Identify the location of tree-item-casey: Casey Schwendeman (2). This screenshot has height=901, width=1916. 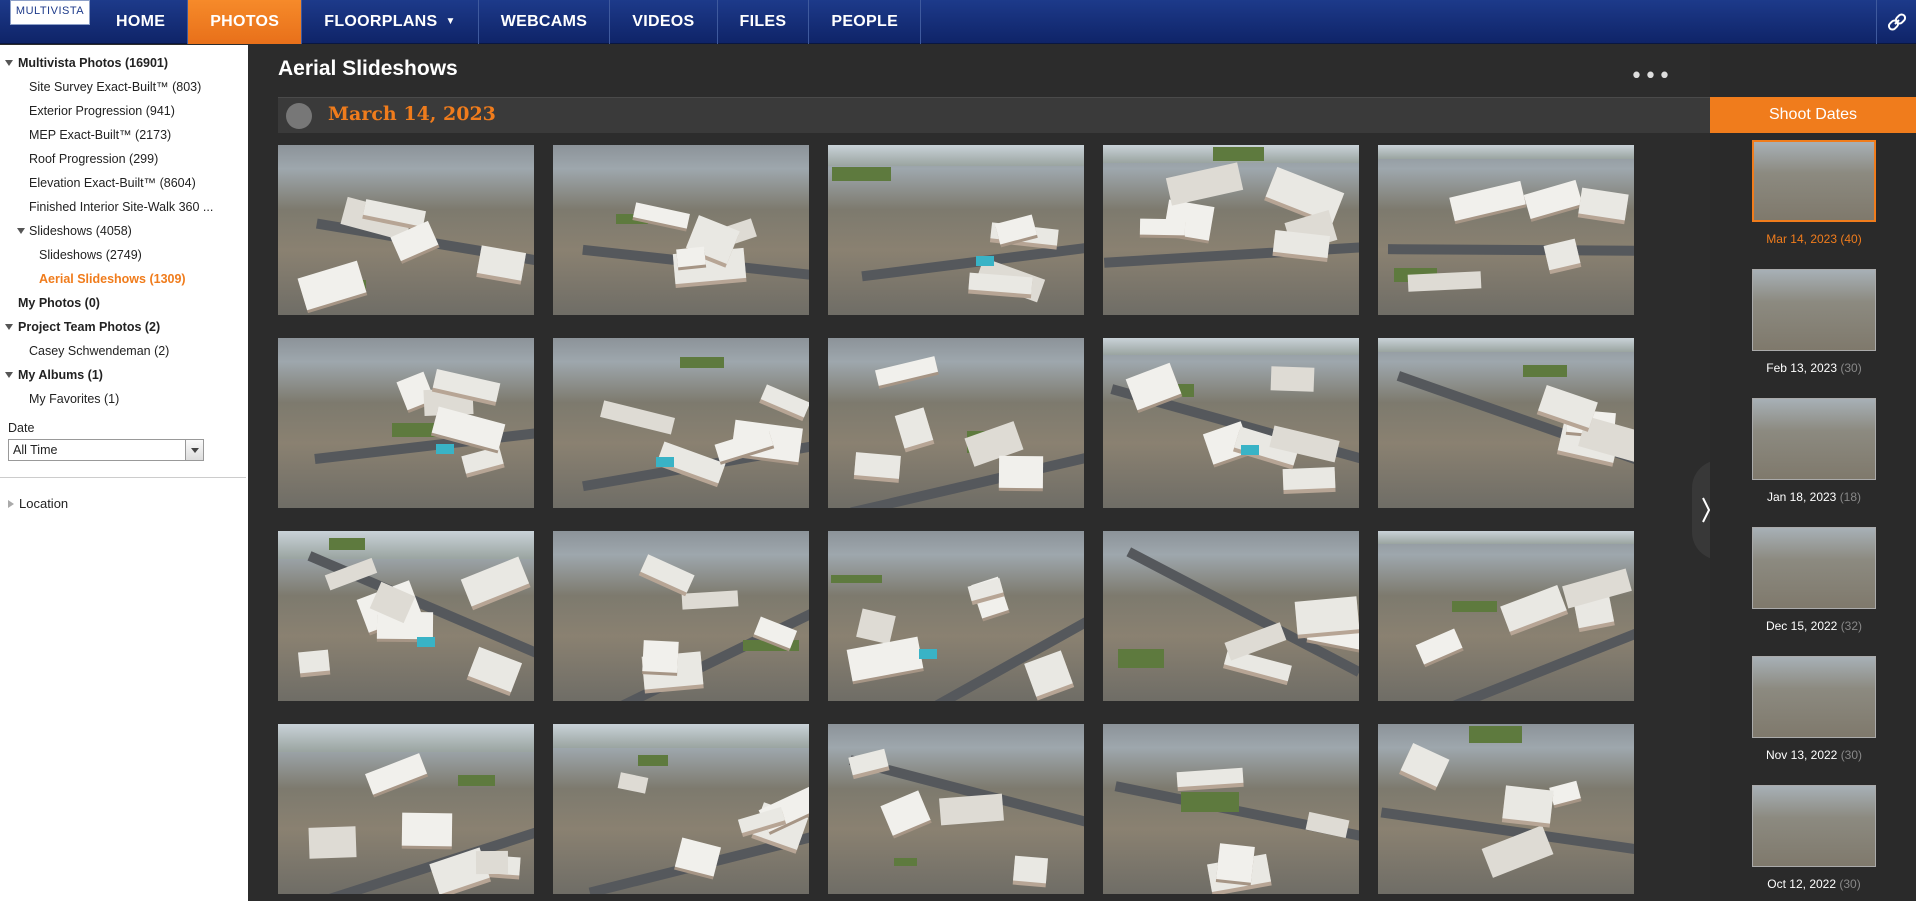
(124, 351).